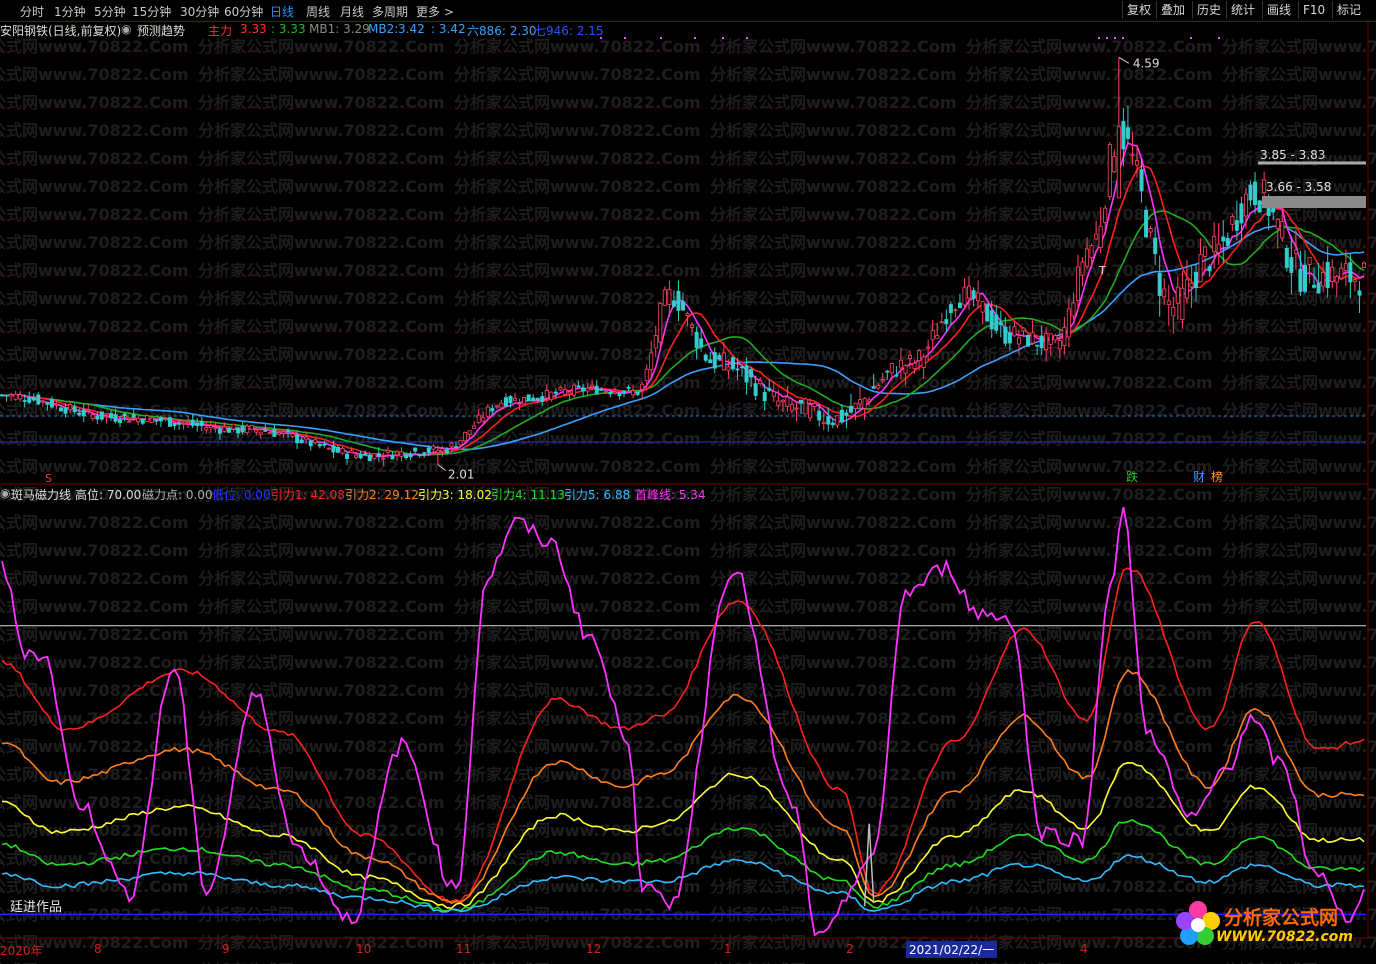  Describe the element at coordinates (161, 30) in the screenshot. I see `predict-trend-toggle: 预测趋势` at that location.